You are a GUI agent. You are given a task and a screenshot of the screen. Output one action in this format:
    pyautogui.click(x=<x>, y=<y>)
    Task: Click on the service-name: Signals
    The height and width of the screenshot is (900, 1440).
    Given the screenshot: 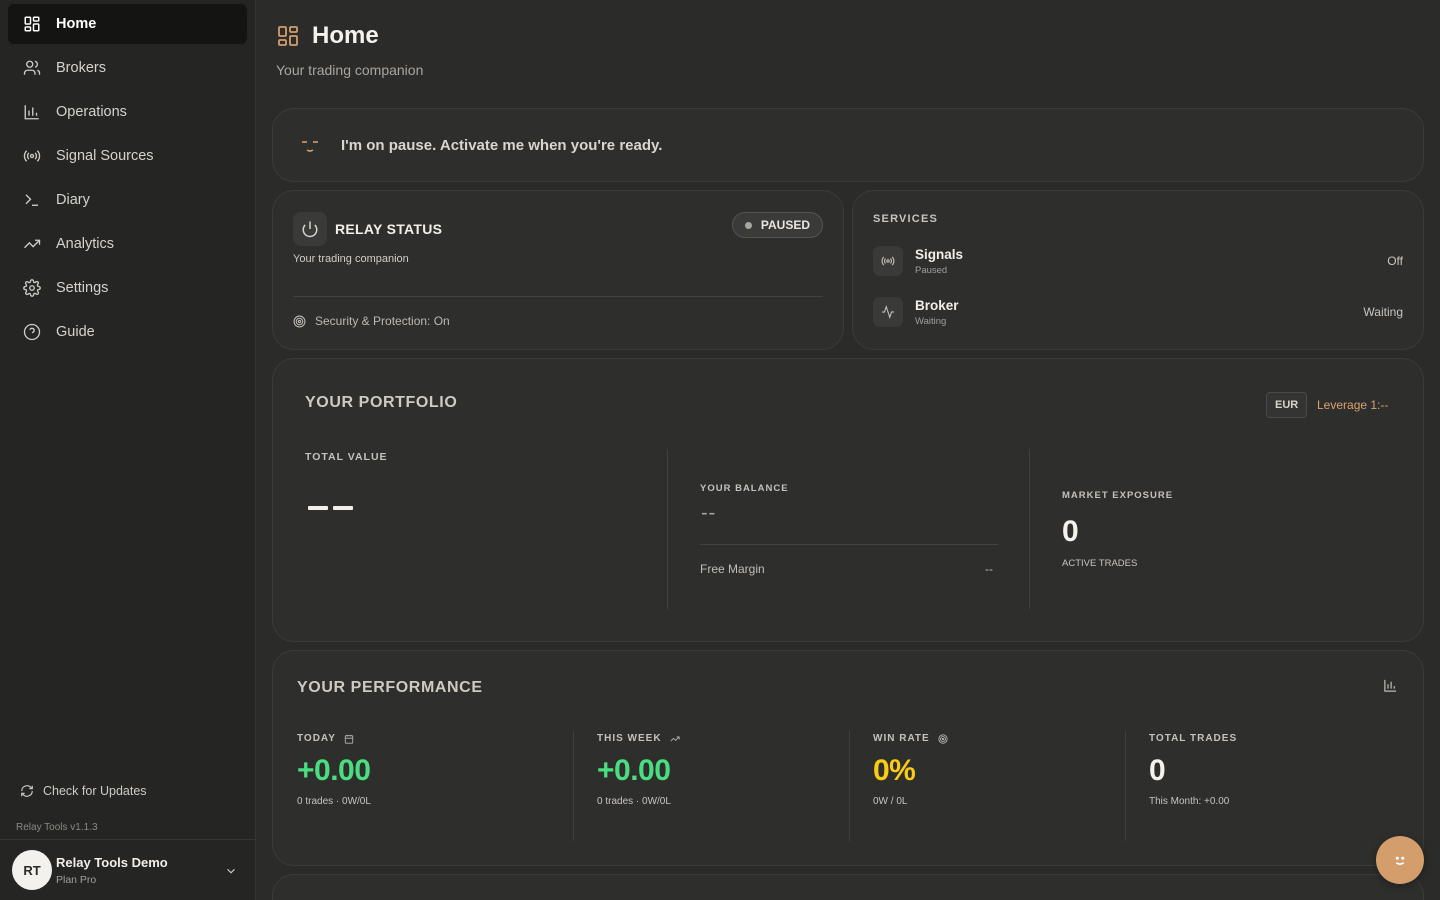 What is the action you would take?
    pyautogui.click(x=939, y=254)
    